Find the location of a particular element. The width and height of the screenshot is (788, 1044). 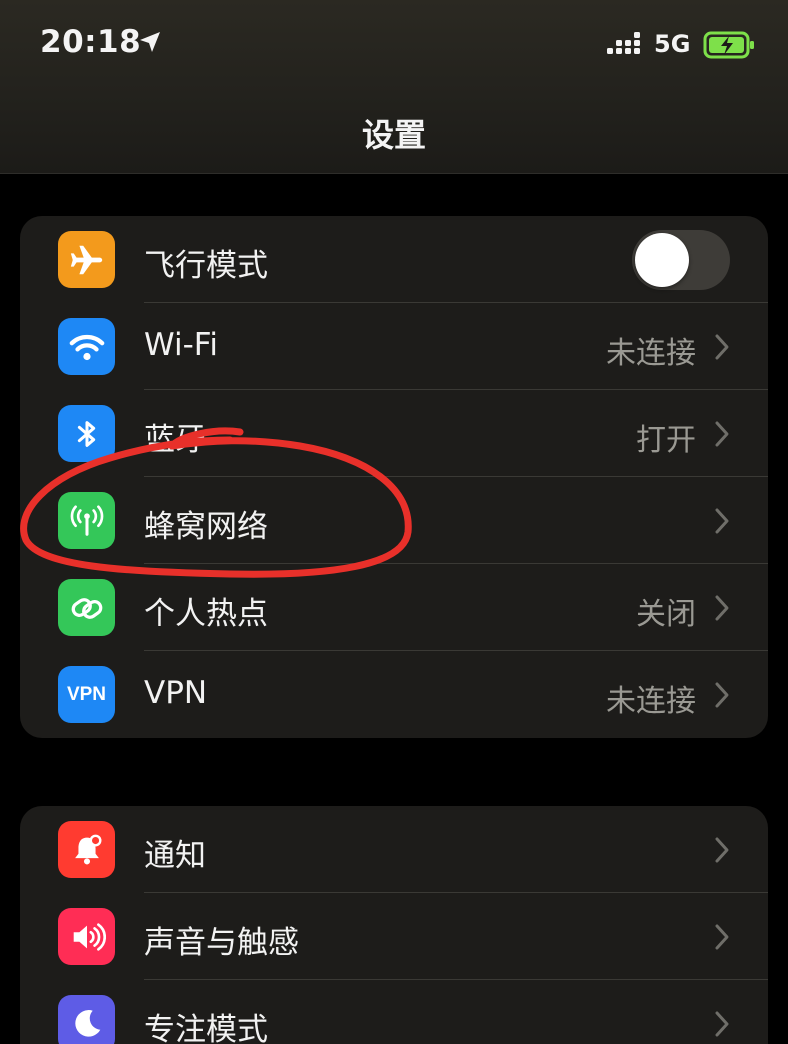

signal-bars-icon is located at coordinates (623, 43).